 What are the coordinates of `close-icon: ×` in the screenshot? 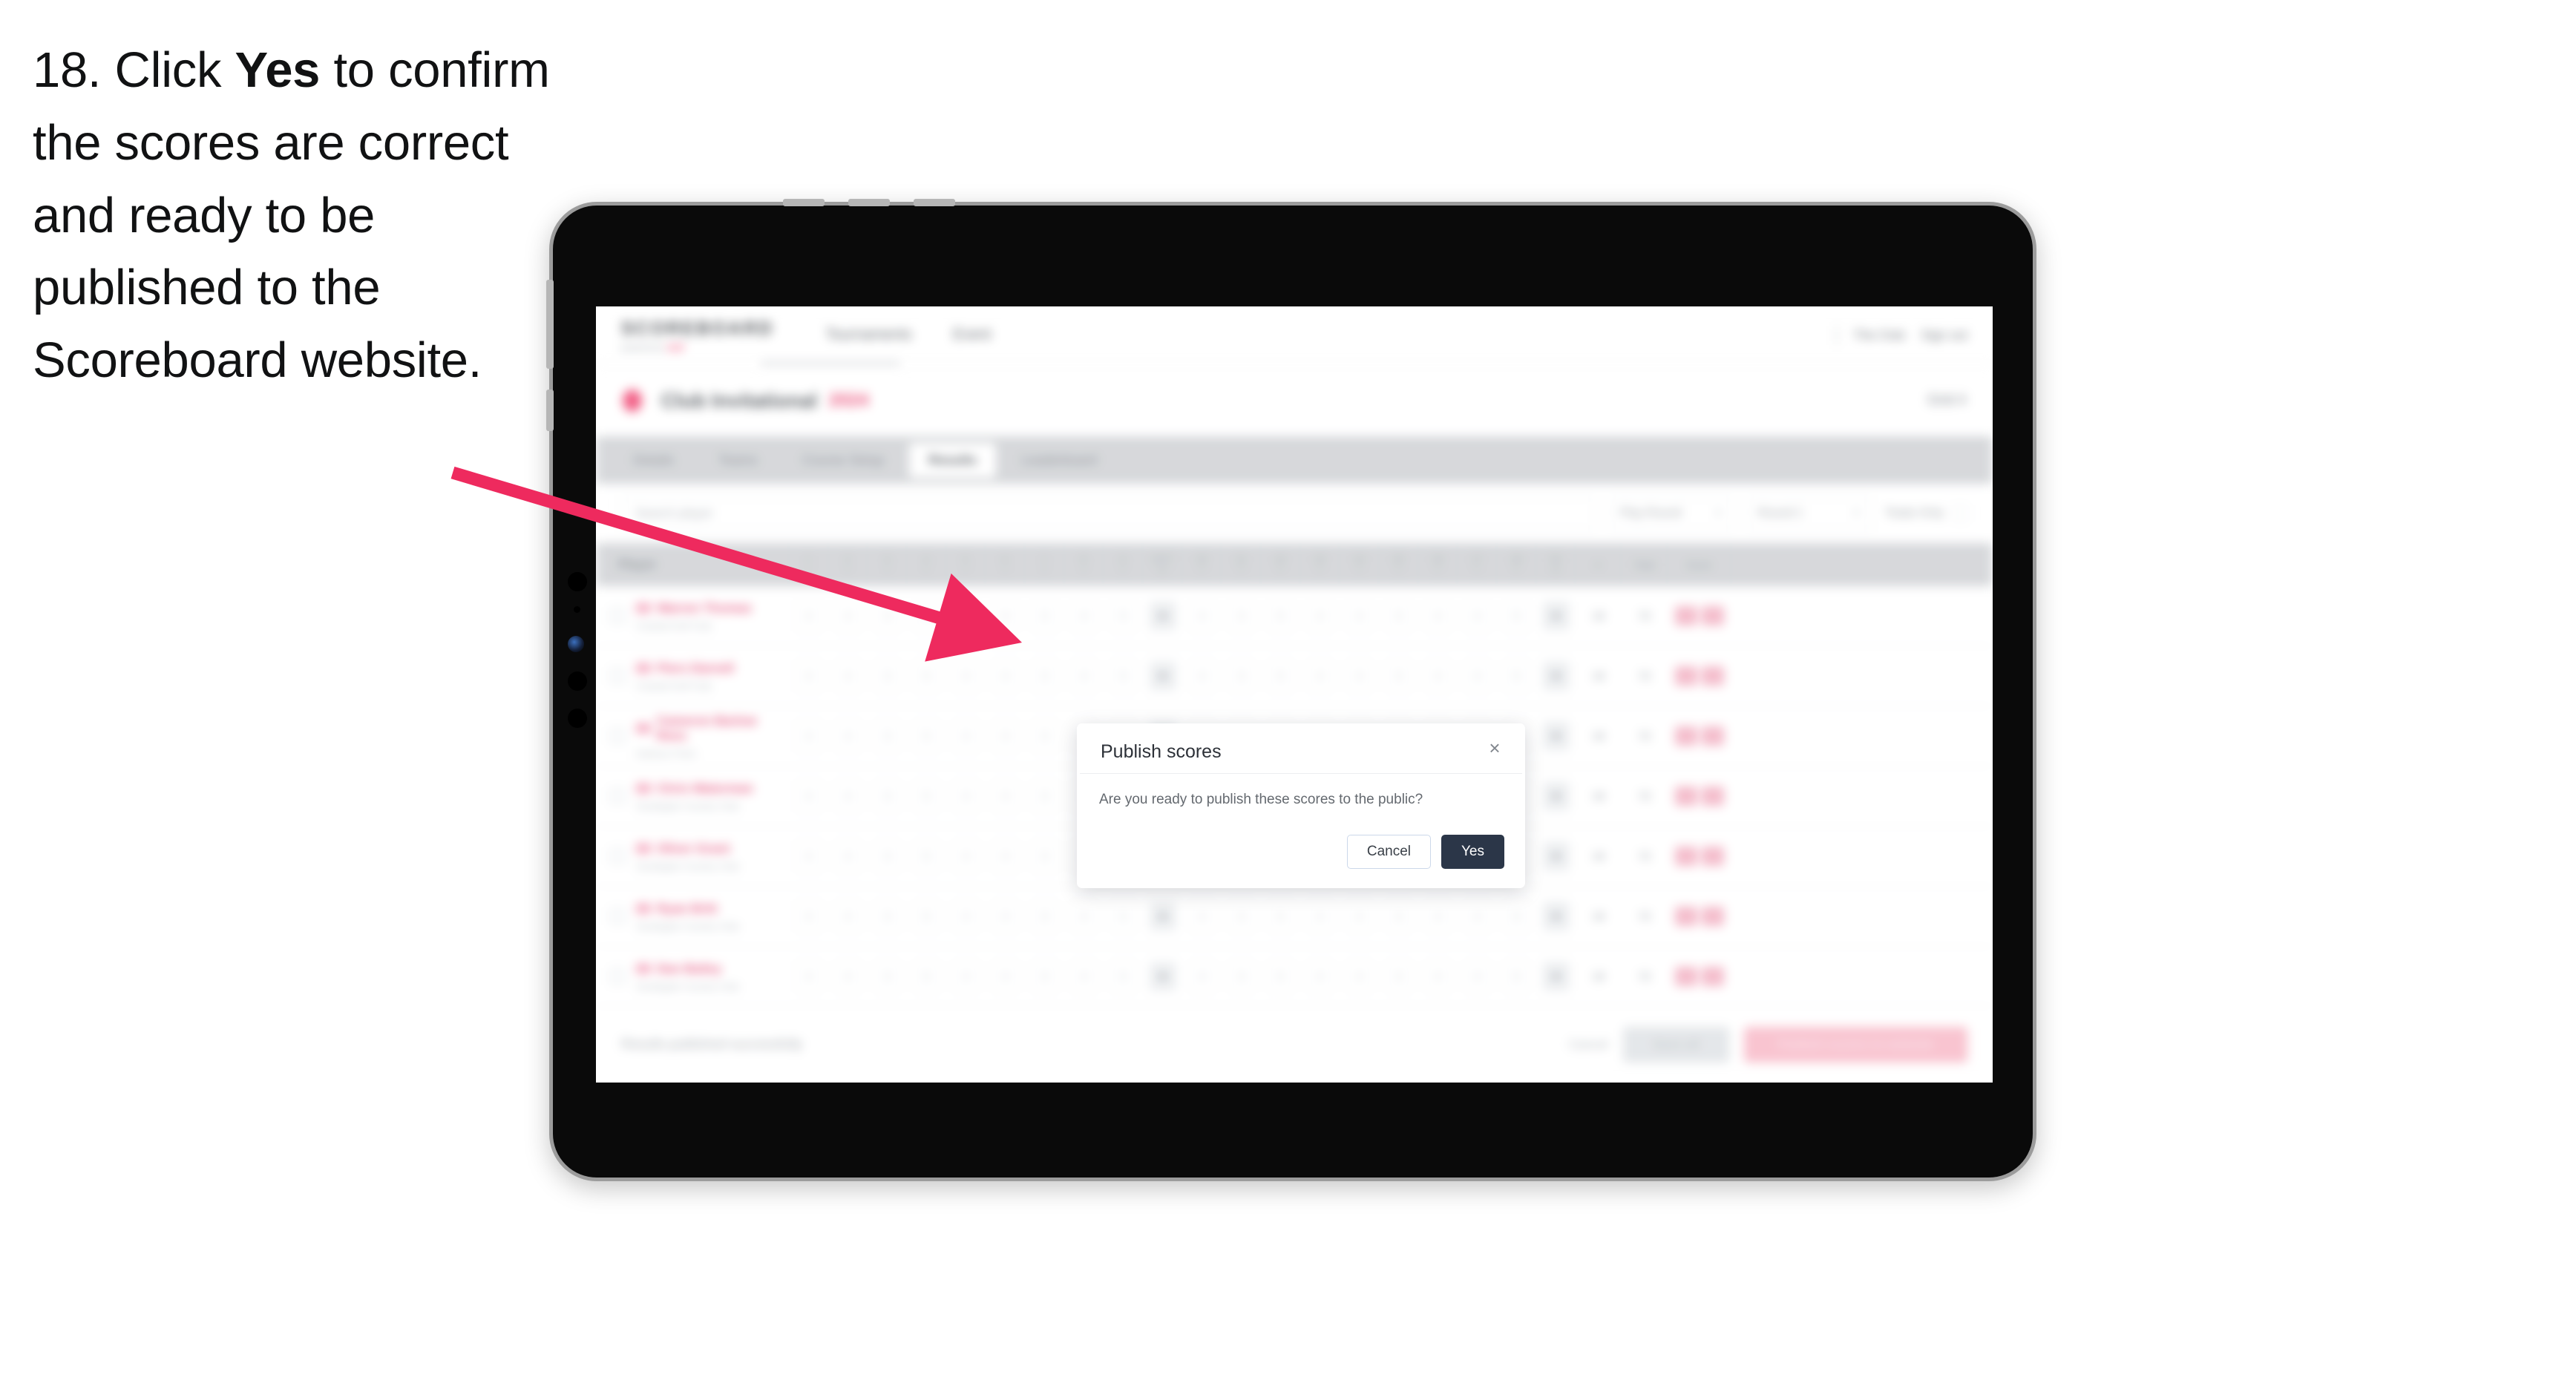 It's located at (1495, 748).